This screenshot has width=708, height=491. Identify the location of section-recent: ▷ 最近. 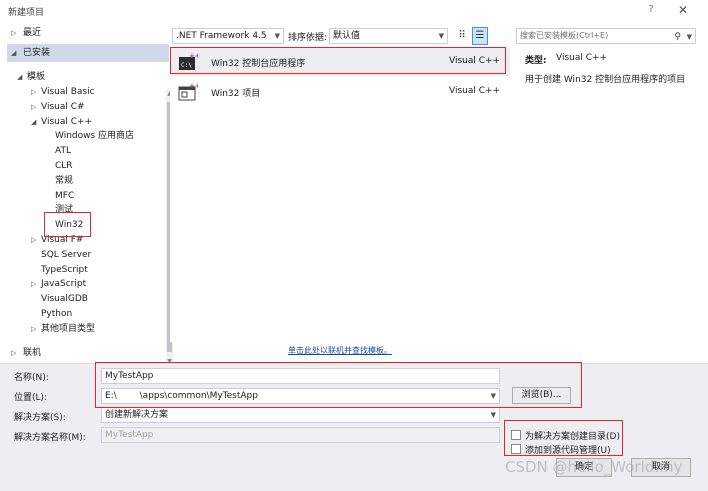
(88, 33).